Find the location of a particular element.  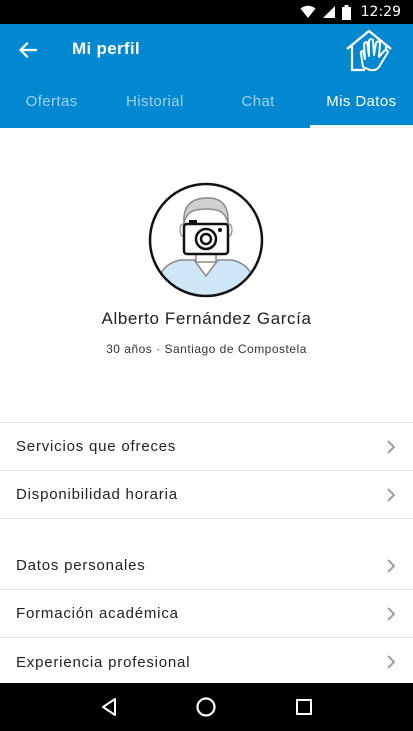

profile-name: Alberto Fernández García is located at coordinates (206, 318).